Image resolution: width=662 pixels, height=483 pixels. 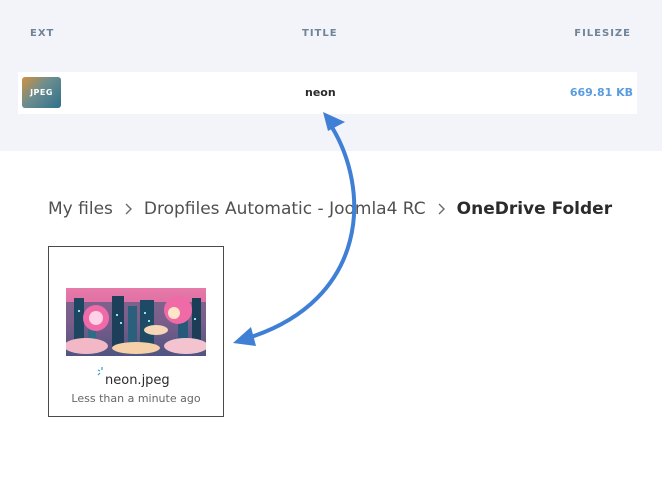 I want to click on table-row: JPEG neon 669.81 KB, so click(x=327, y=93).